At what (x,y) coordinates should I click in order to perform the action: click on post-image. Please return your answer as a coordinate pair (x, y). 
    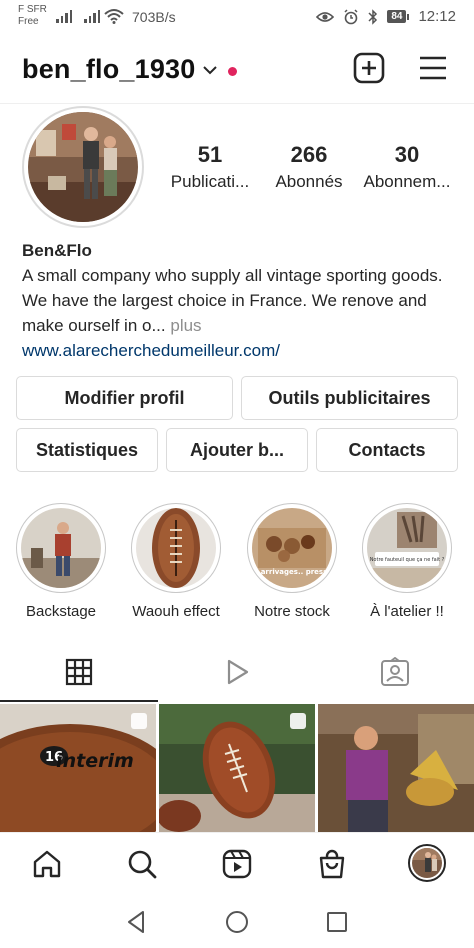
    Looking at the image, I should click on (396, 768).